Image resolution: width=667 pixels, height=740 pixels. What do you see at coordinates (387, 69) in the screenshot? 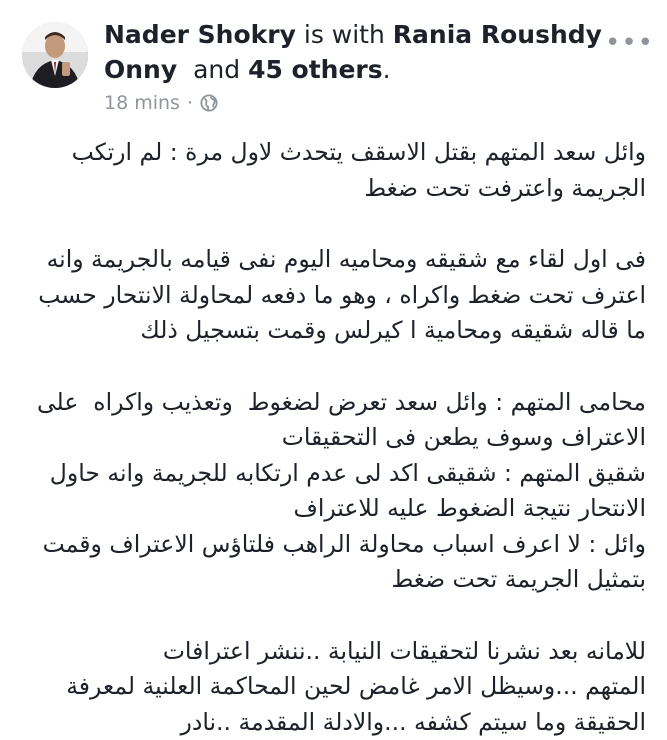
I see `period: .` at bounding box center [387, 69].